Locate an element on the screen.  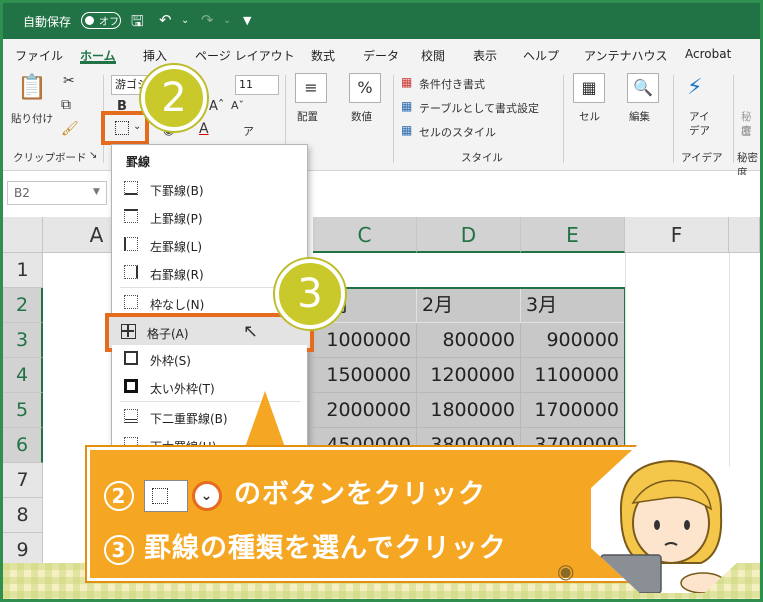
undo-dropdown-icon: ⌄ is located at coordinates (185, 20).